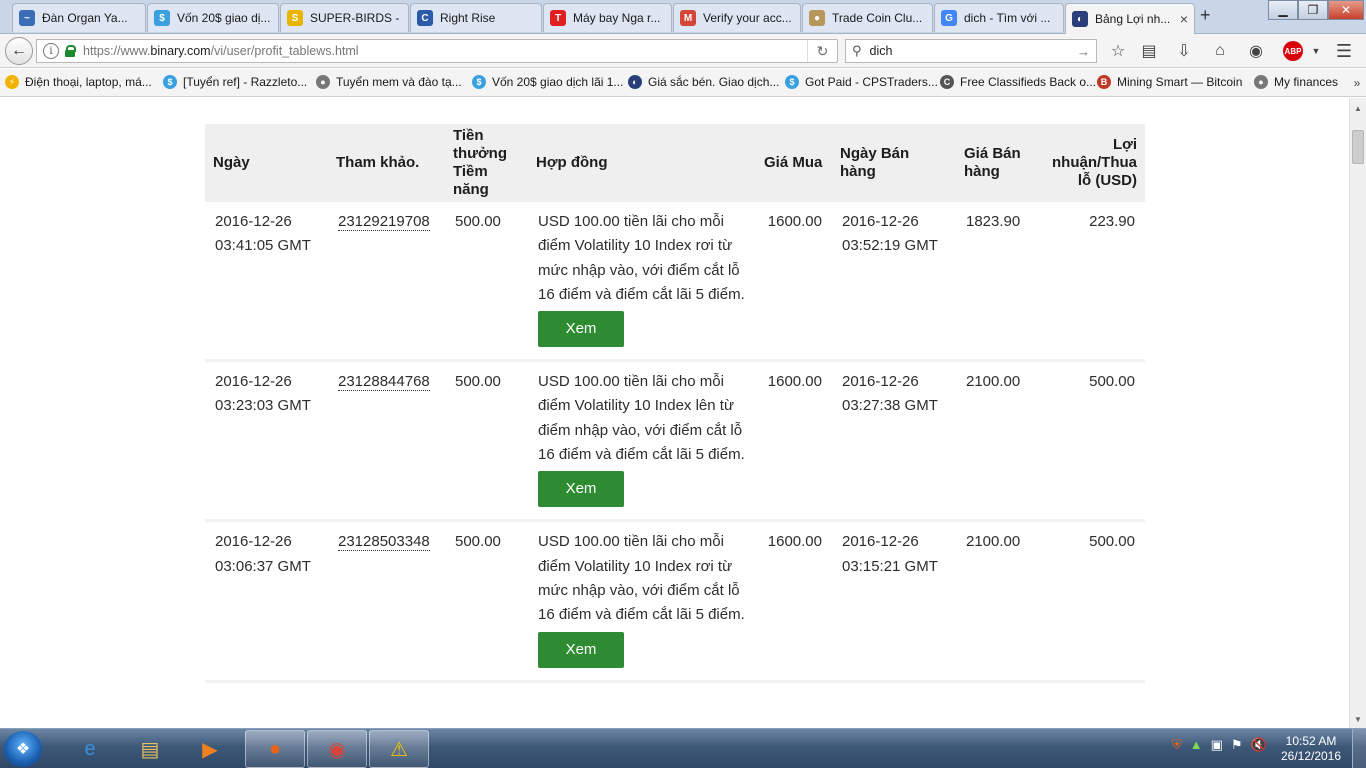  Describe the element at coordinates (27, 18) in the screenshot. I see `site-icon: ~` at that location.